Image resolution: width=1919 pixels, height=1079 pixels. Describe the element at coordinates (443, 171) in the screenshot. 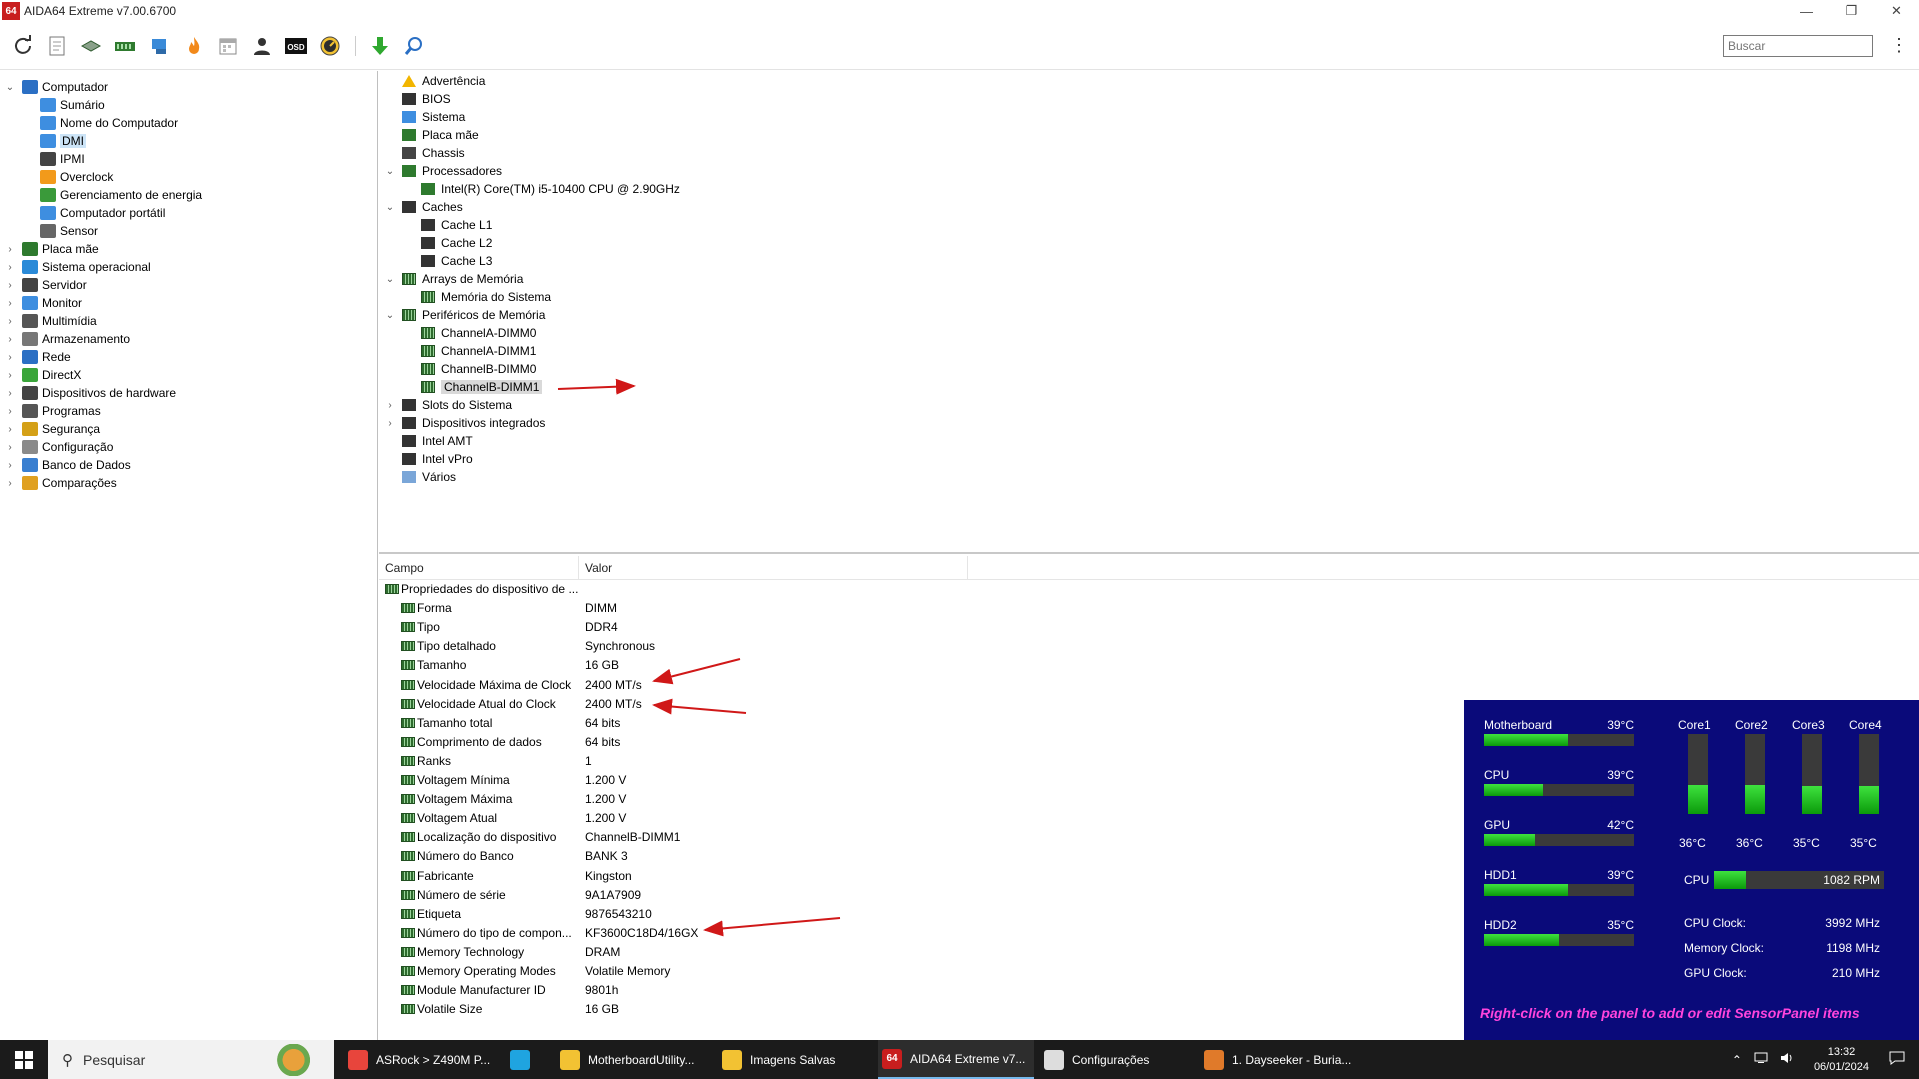

I see `dmi-tree-item: ⌄ Processadores` at that location.